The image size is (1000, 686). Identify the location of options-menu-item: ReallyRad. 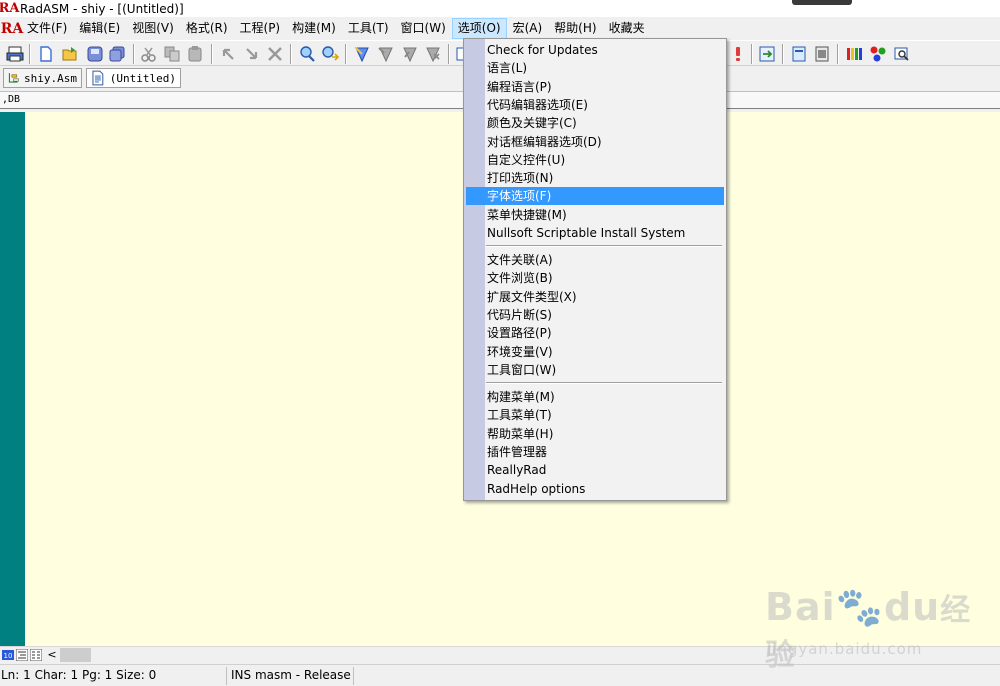
(595, 470).